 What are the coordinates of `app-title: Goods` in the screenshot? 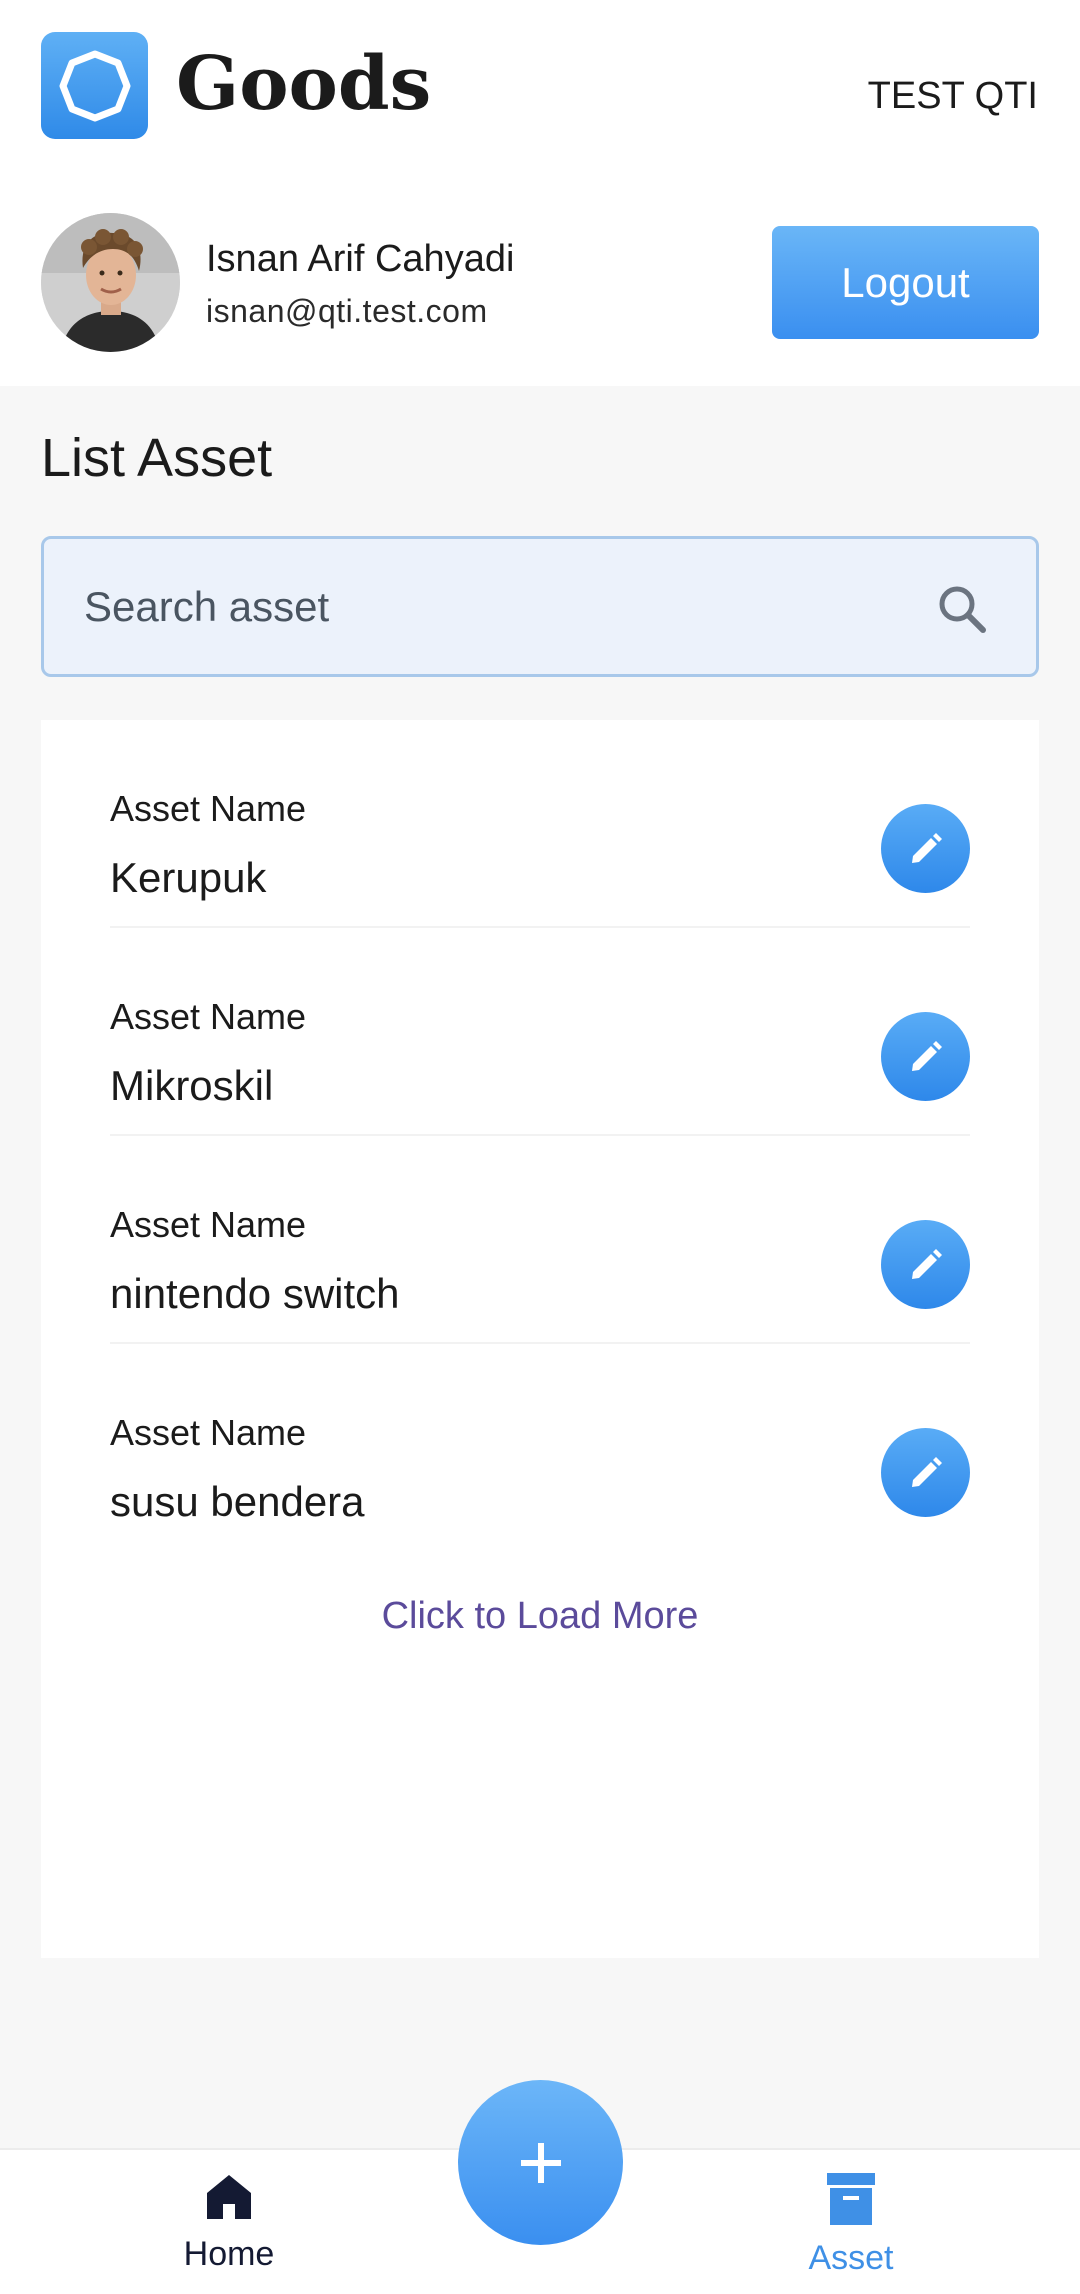 It's located at (304, 84).